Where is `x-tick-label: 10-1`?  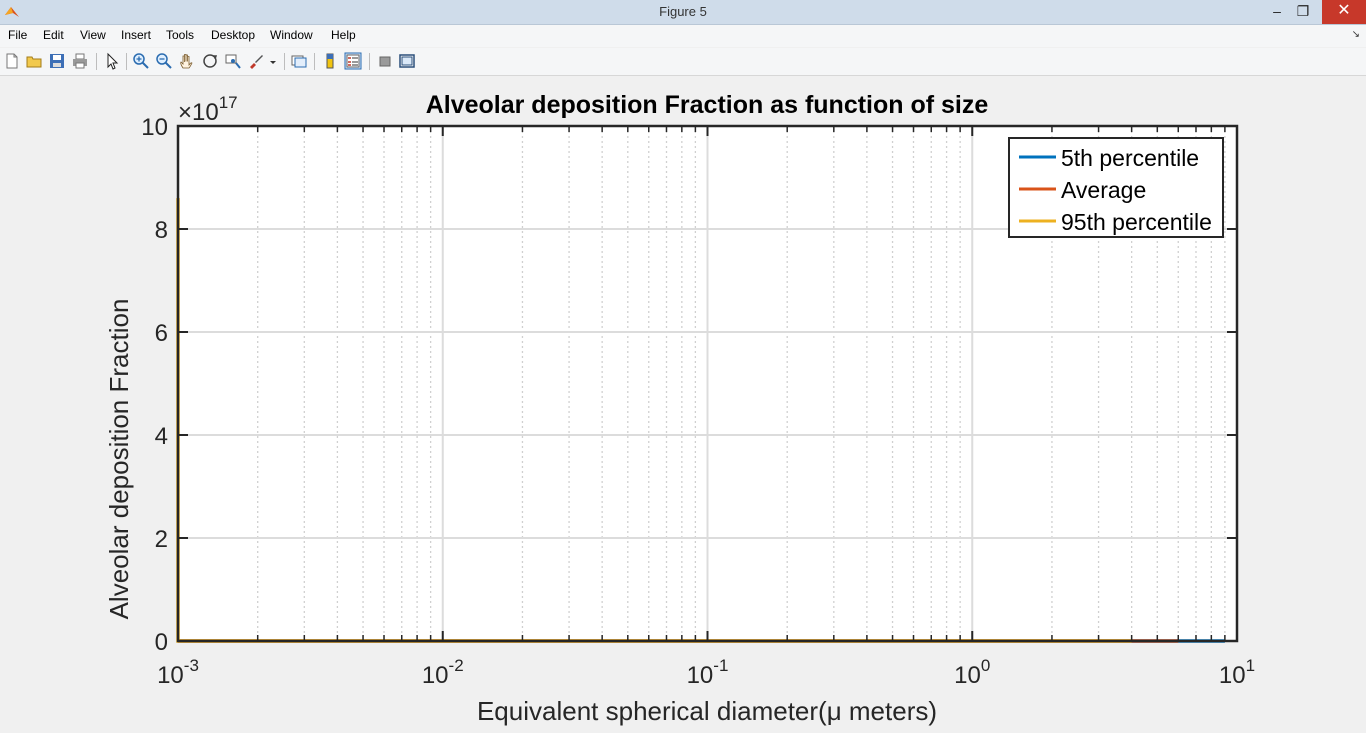
x-tick-label: 10-1 is located at coordinates (708, 672).